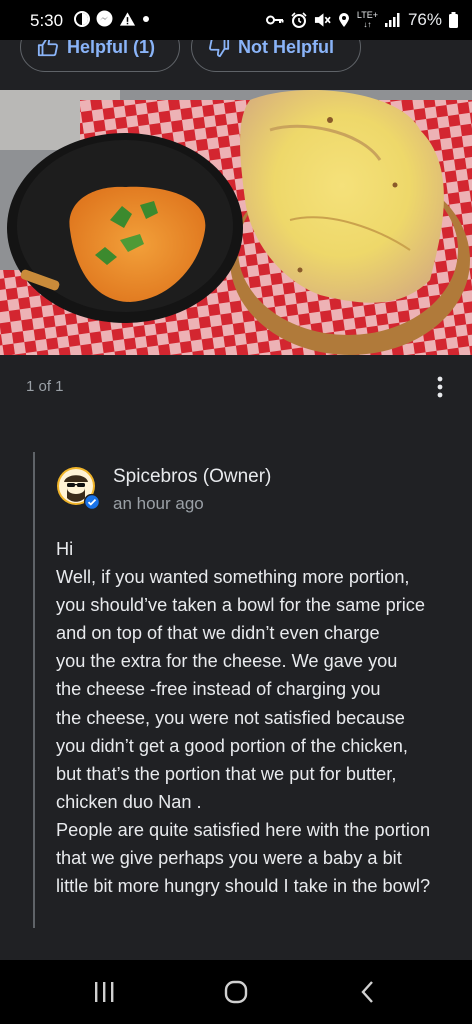 The width and height of the screenshot is (472, 1024). I want to click on back-icon, so click(368, 992).